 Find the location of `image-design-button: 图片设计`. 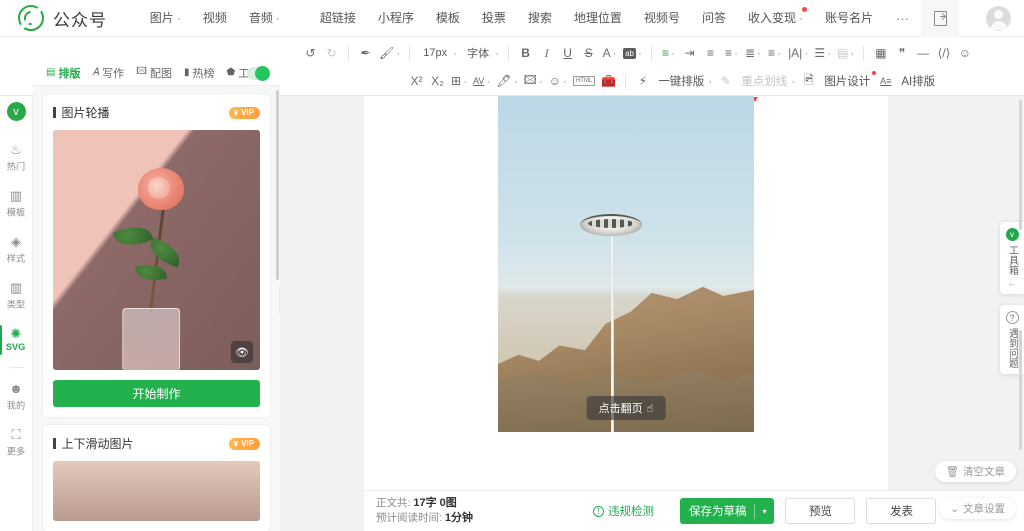

image-design-button: 图片设计 is located at coordinates (848, 81).